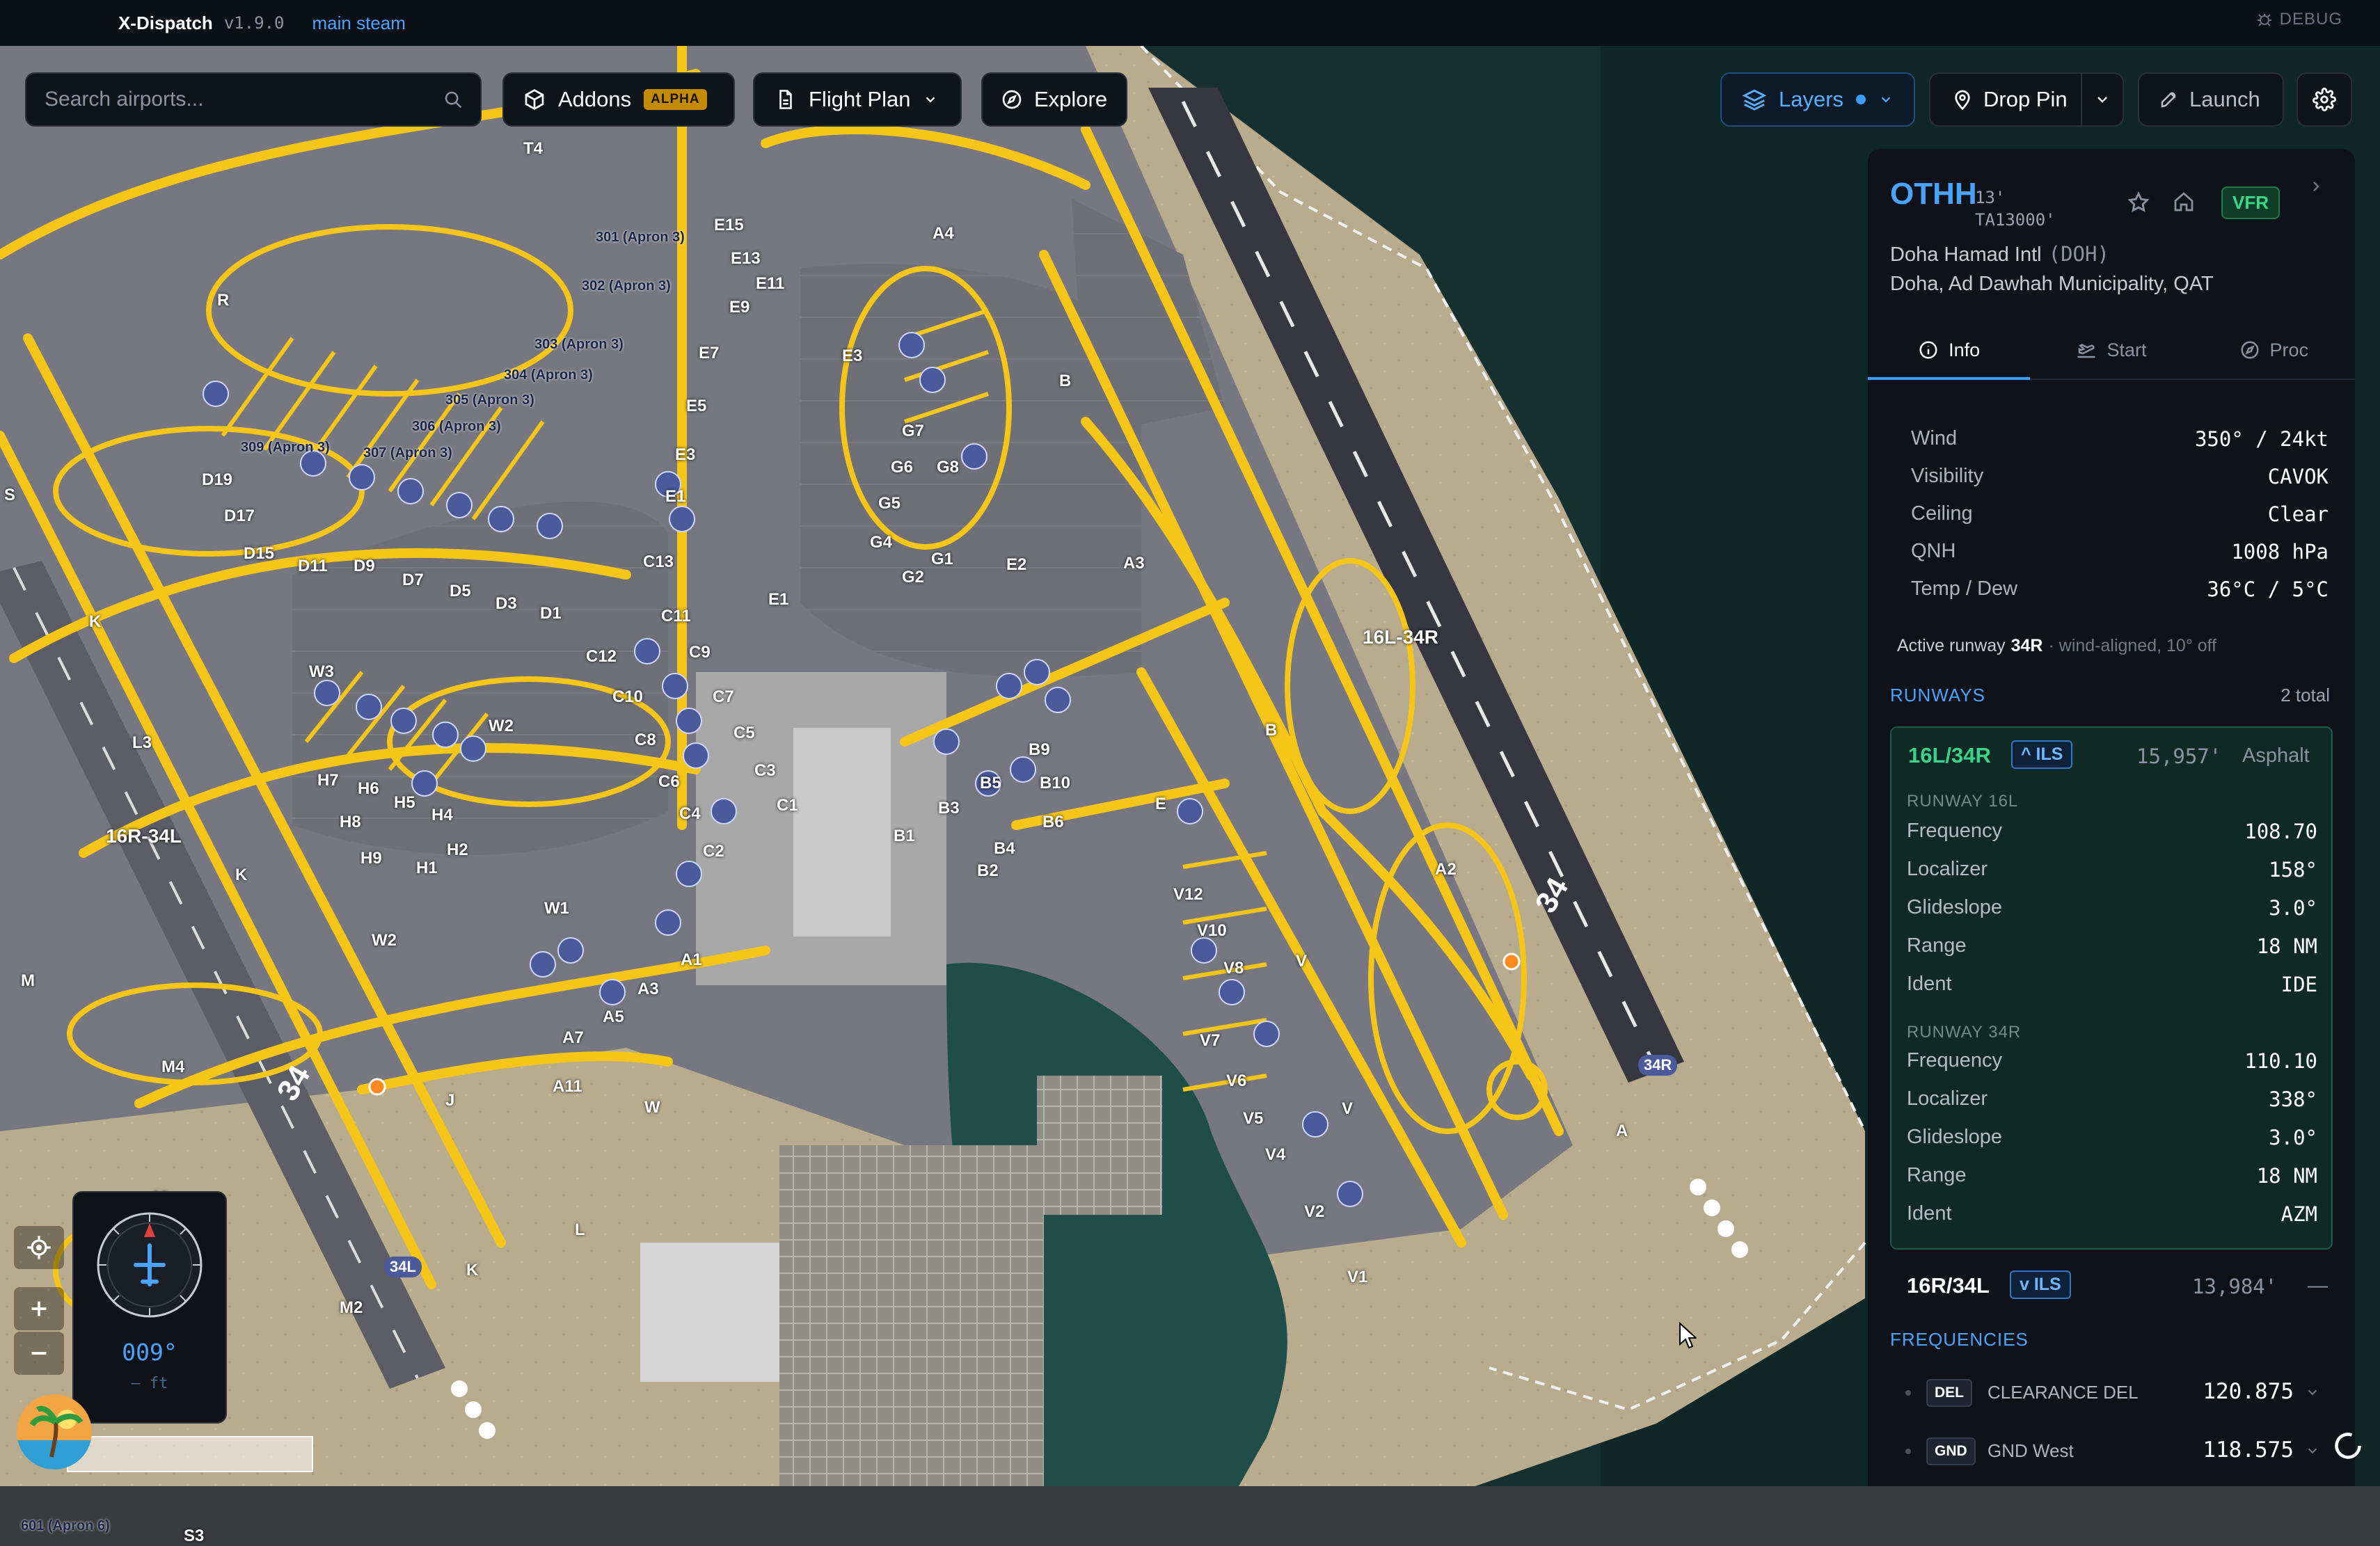 The image size is (2380, 1546). I want to click on tab-proc: Proc, so click(2274, 350).